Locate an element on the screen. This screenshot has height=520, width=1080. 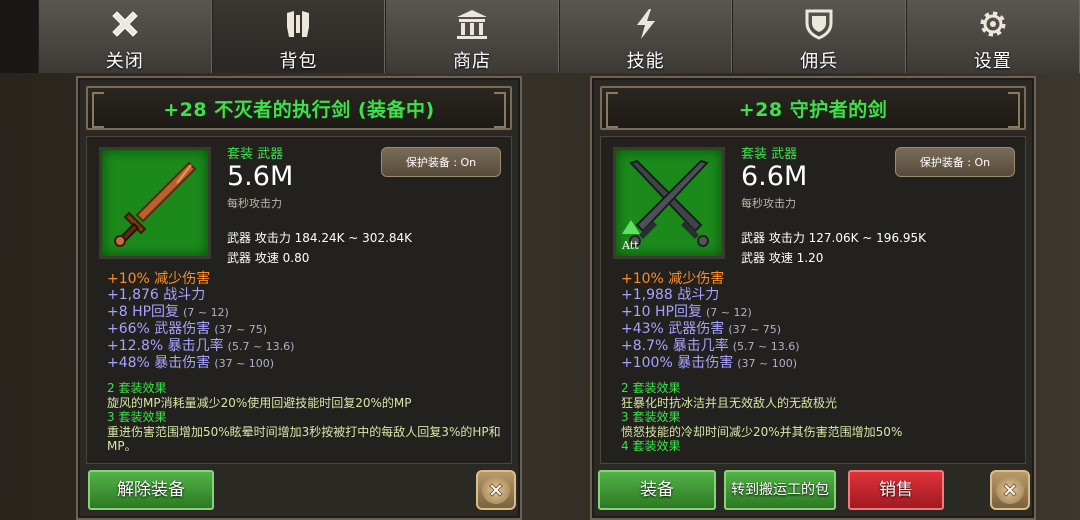
tab-shop: 商店 is located at coordinates (472, 36).